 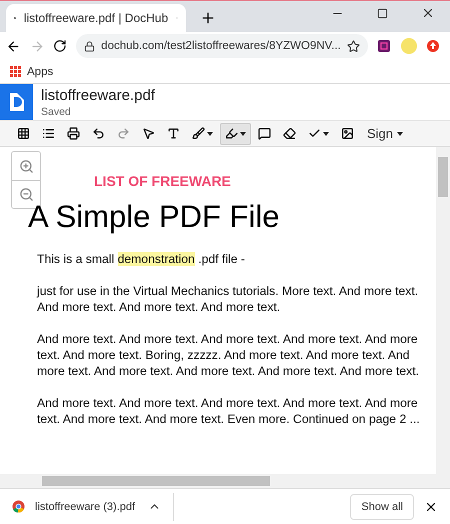 I want to click on document-name: listoffreeware.pdf, so click(x=98, y=95).